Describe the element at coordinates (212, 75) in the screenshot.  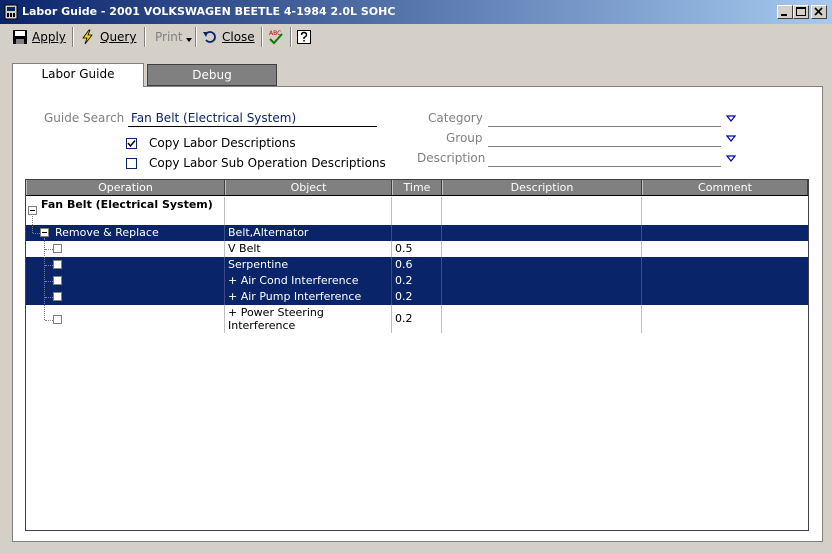
I see `tab-debug: Debug` at that location.